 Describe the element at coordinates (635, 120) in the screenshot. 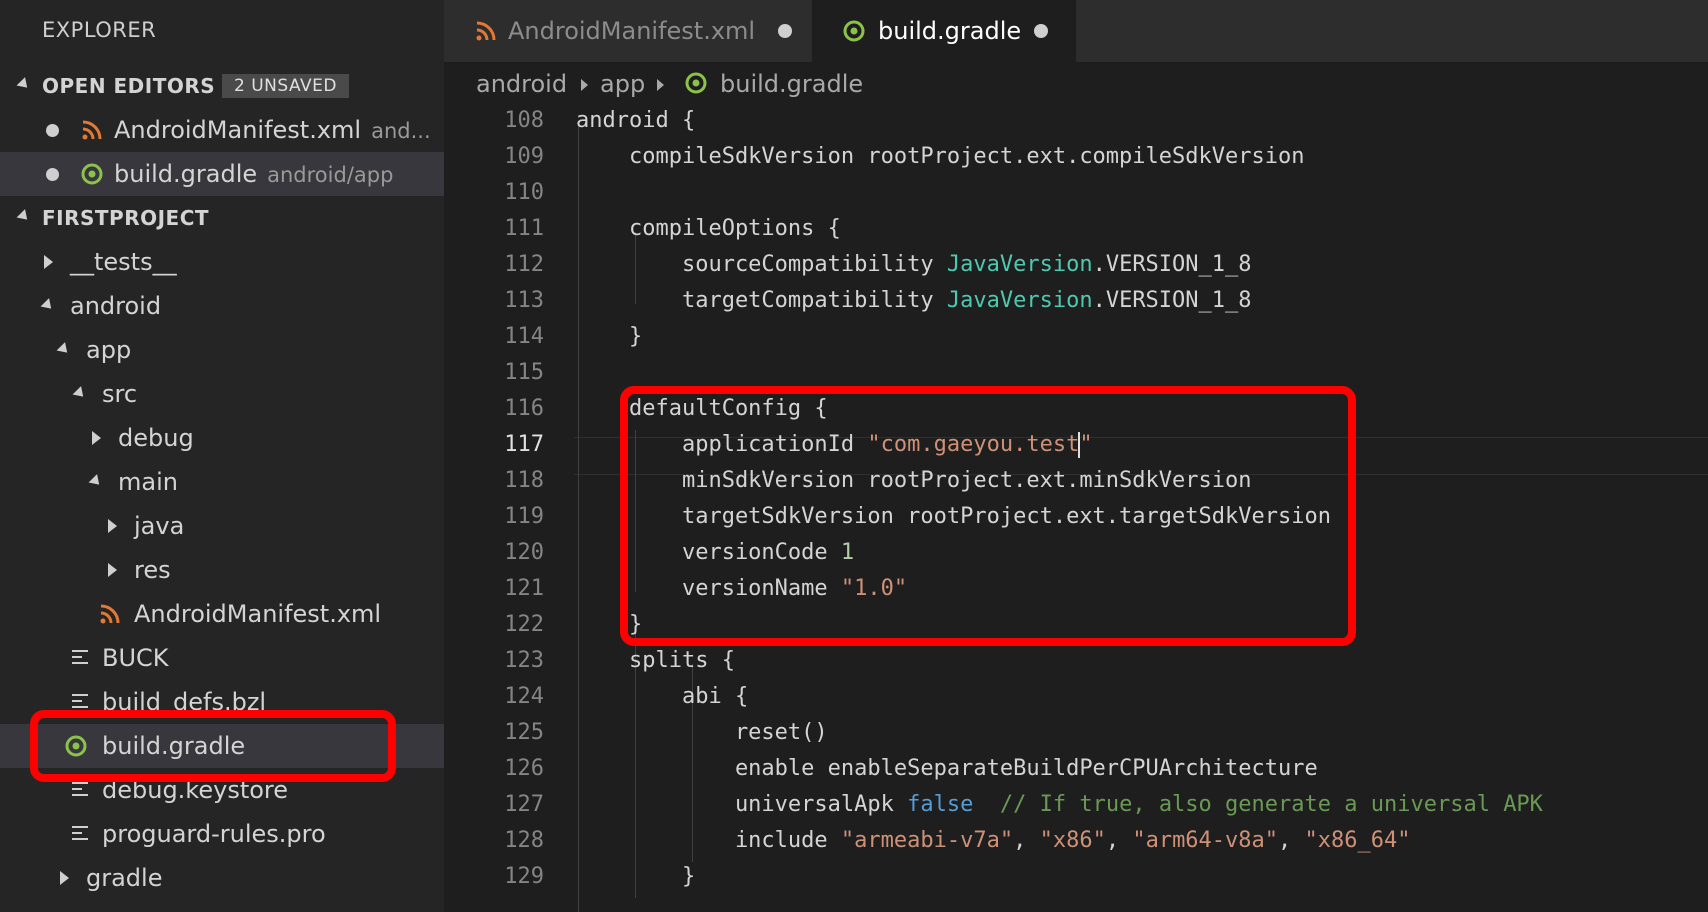

I see `code-line: android {` at that location.